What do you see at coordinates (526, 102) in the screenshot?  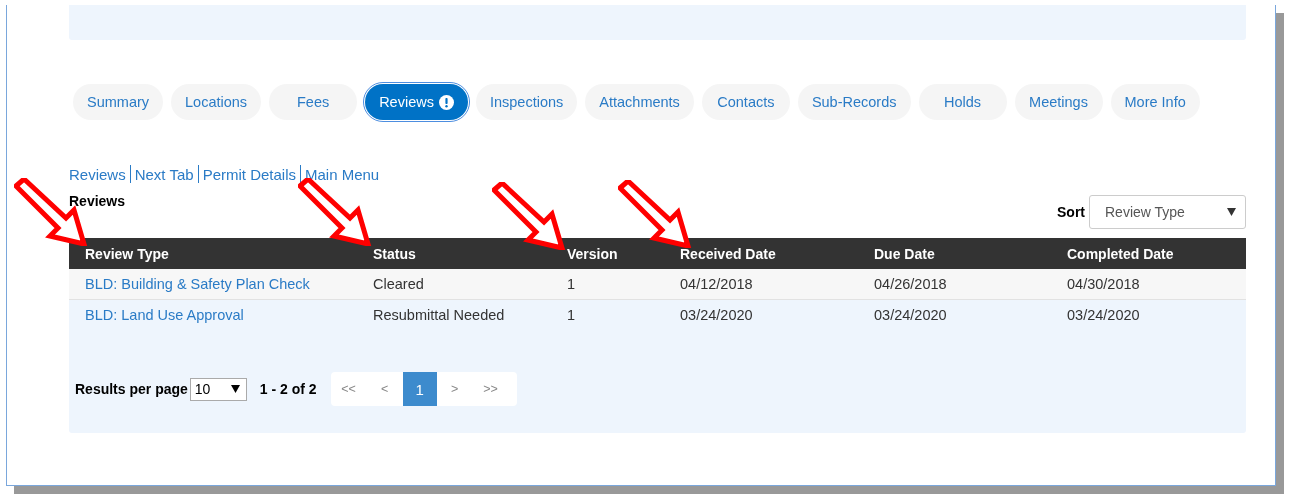 I see `tab: Inspections` at bounding box center [526, 102].